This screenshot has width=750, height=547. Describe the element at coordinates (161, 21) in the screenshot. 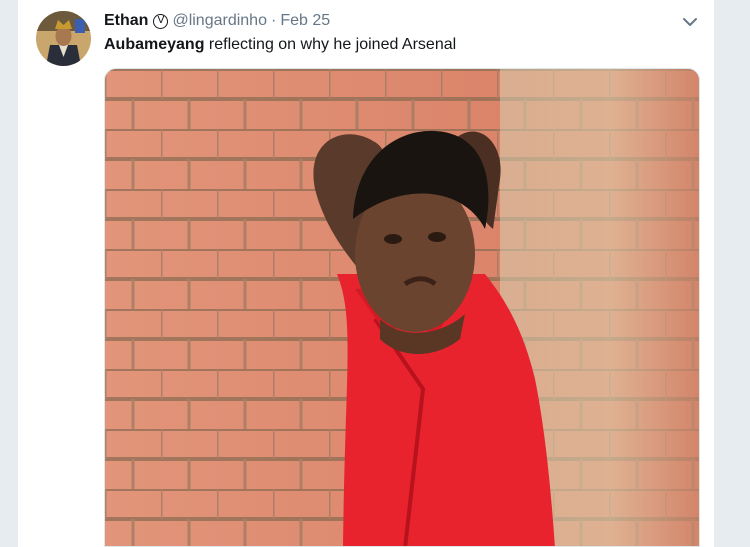

I see `verified-badge-icon: V` at that location.